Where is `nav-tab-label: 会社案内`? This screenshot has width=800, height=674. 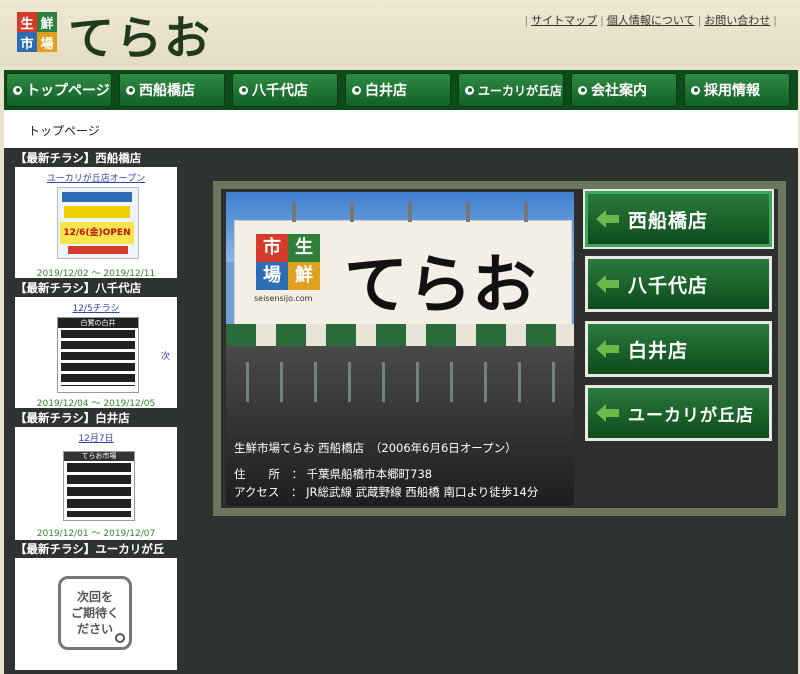
nav-tab-label: 会社案内 is located at coordinates (619, 91).